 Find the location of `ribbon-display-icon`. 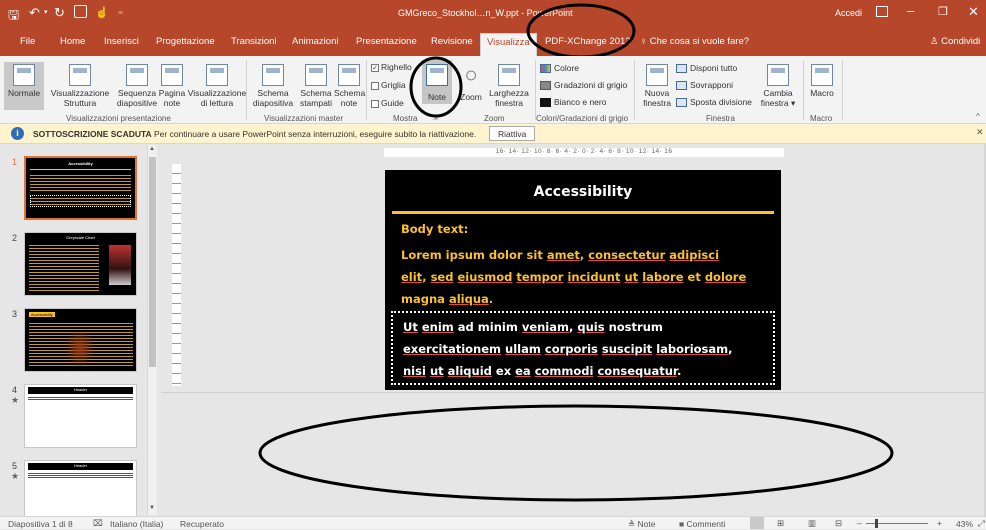

ribbon-display-icon is located at coordinates (882, 11).